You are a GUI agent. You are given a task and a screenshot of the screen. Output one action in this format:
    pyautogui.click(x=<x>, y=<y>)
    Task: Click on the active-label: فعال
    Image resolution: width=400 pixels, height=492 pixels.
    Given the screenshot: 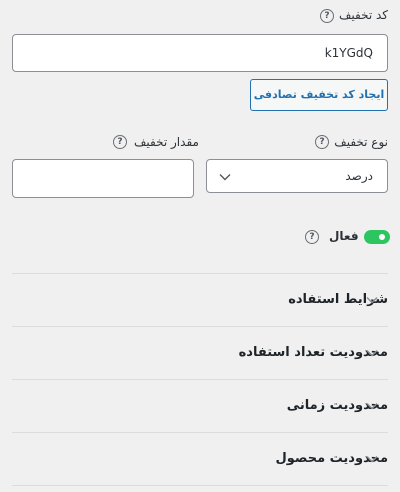 What is the action you would take?
    pyautogui.click(x=344, y=236)
    